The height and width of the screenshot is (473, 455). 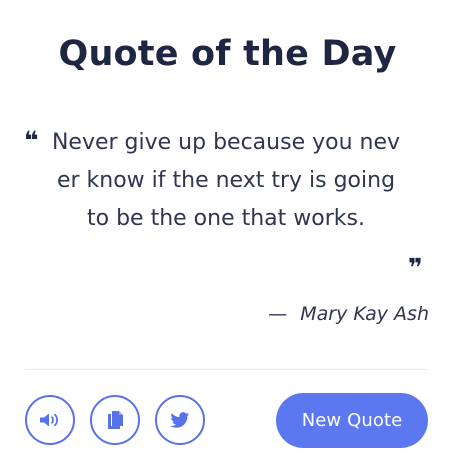 I want to click on quote-close-icon: ❞, so click(x=415, y=267).